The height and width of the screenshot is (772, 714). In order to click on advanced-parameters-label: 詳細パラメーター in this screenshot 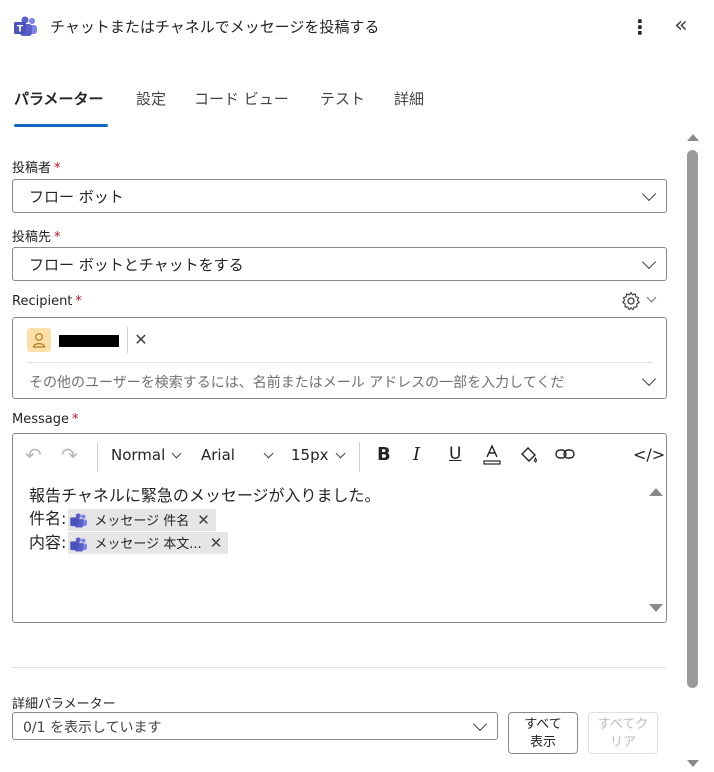, I will do `click(64, 704)`.